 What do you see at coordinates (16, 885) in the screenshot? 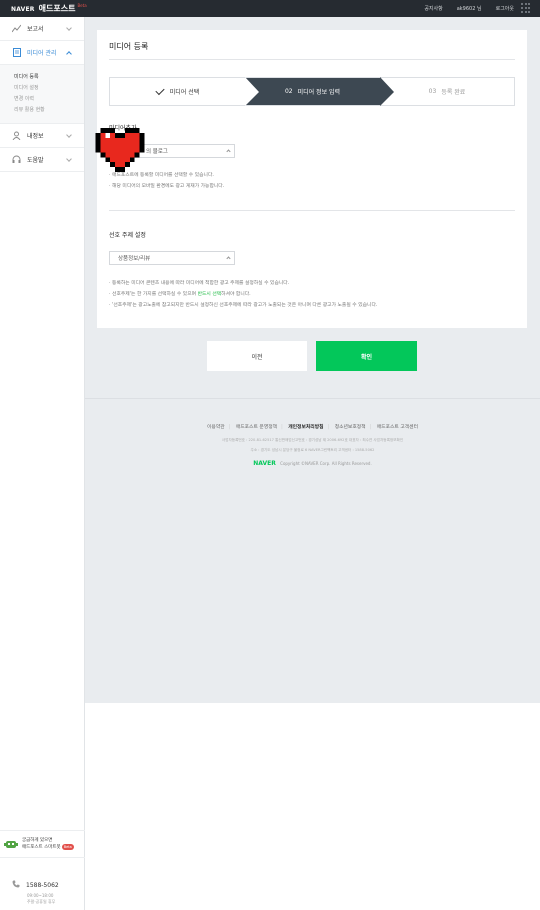
I see `phone-icon` at bounding box center [16, 885].